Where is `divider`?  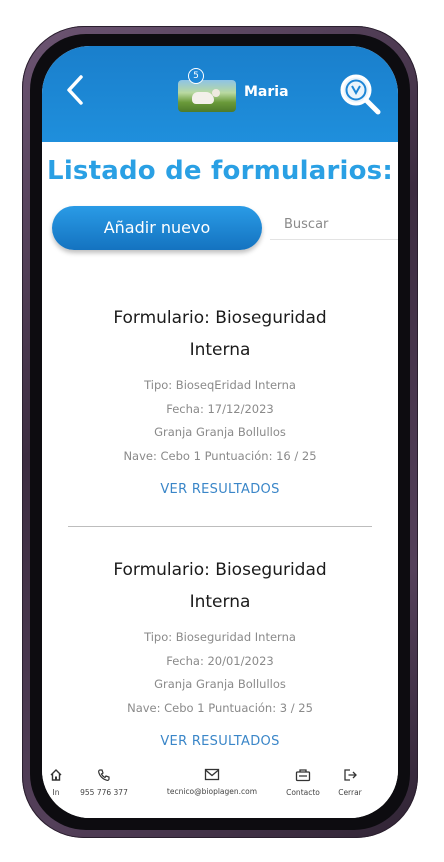 divider is located at coordinates (220, 526).